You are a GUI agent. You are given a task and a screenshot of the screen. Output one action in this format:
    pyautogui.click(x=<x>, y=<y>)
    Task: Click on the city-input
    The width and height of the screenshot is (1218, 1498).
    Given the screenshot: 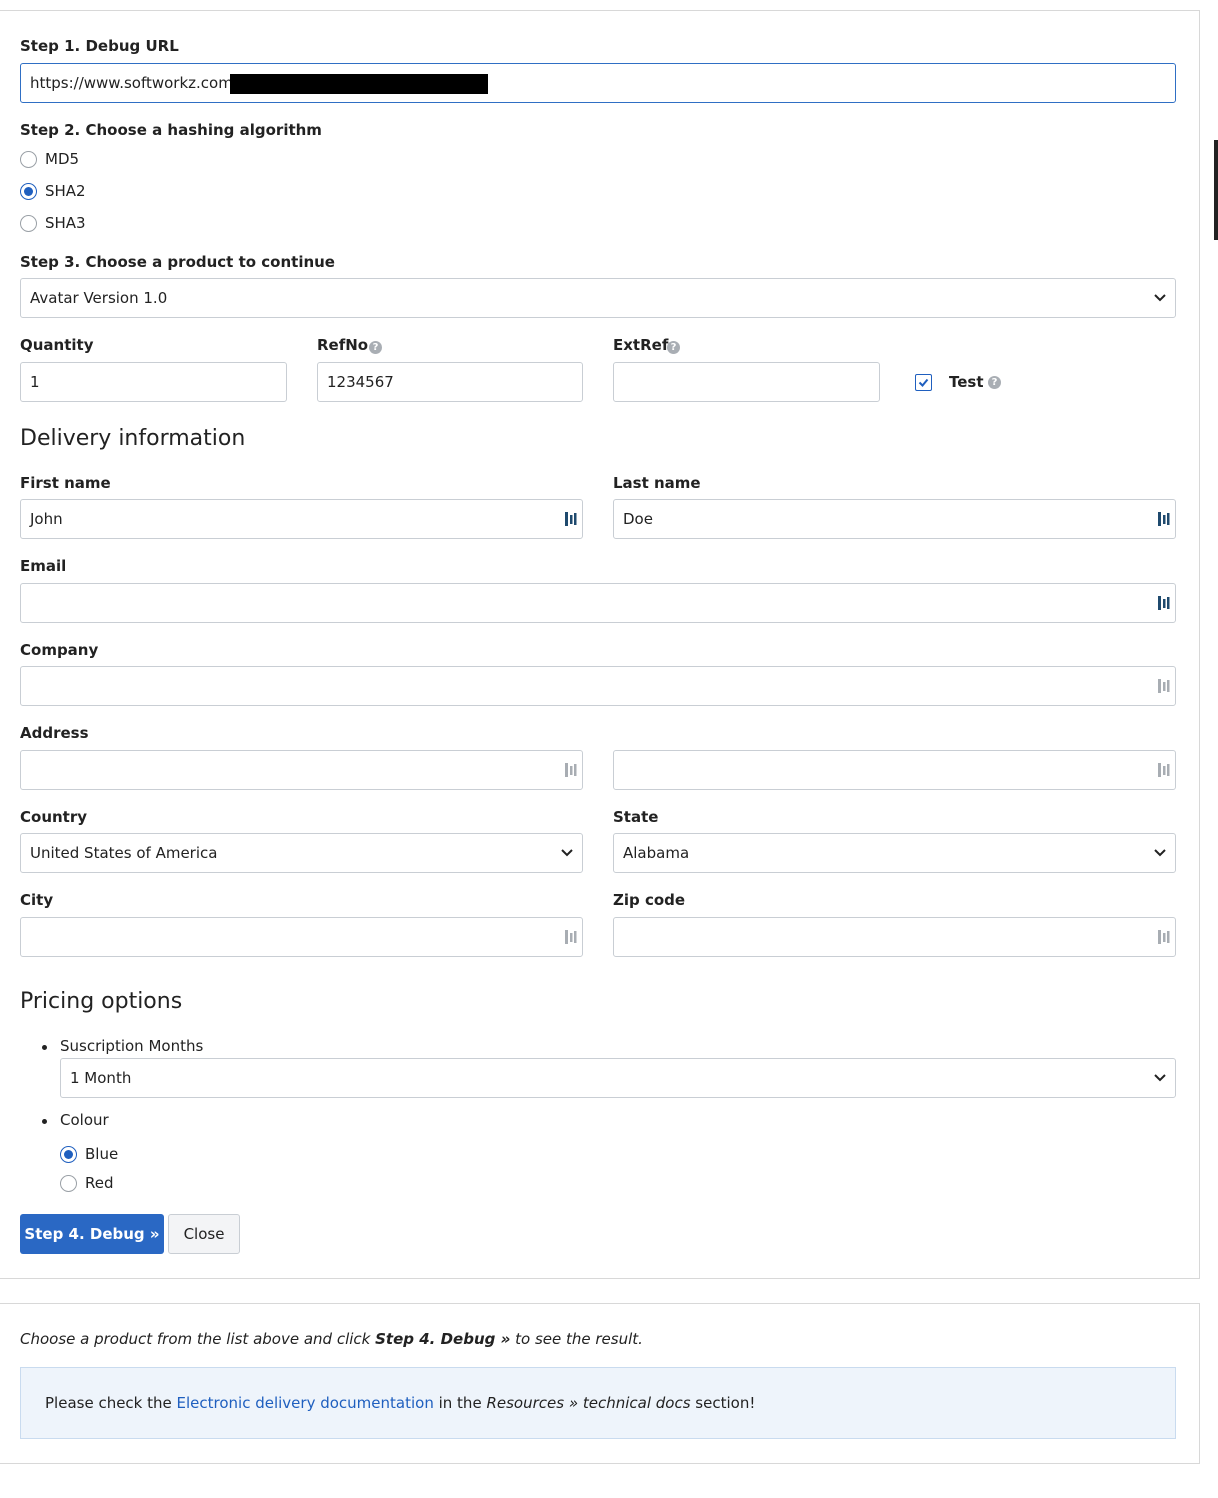 What is the action you would take?
    pyautogui.click(x=301, y=937)
    